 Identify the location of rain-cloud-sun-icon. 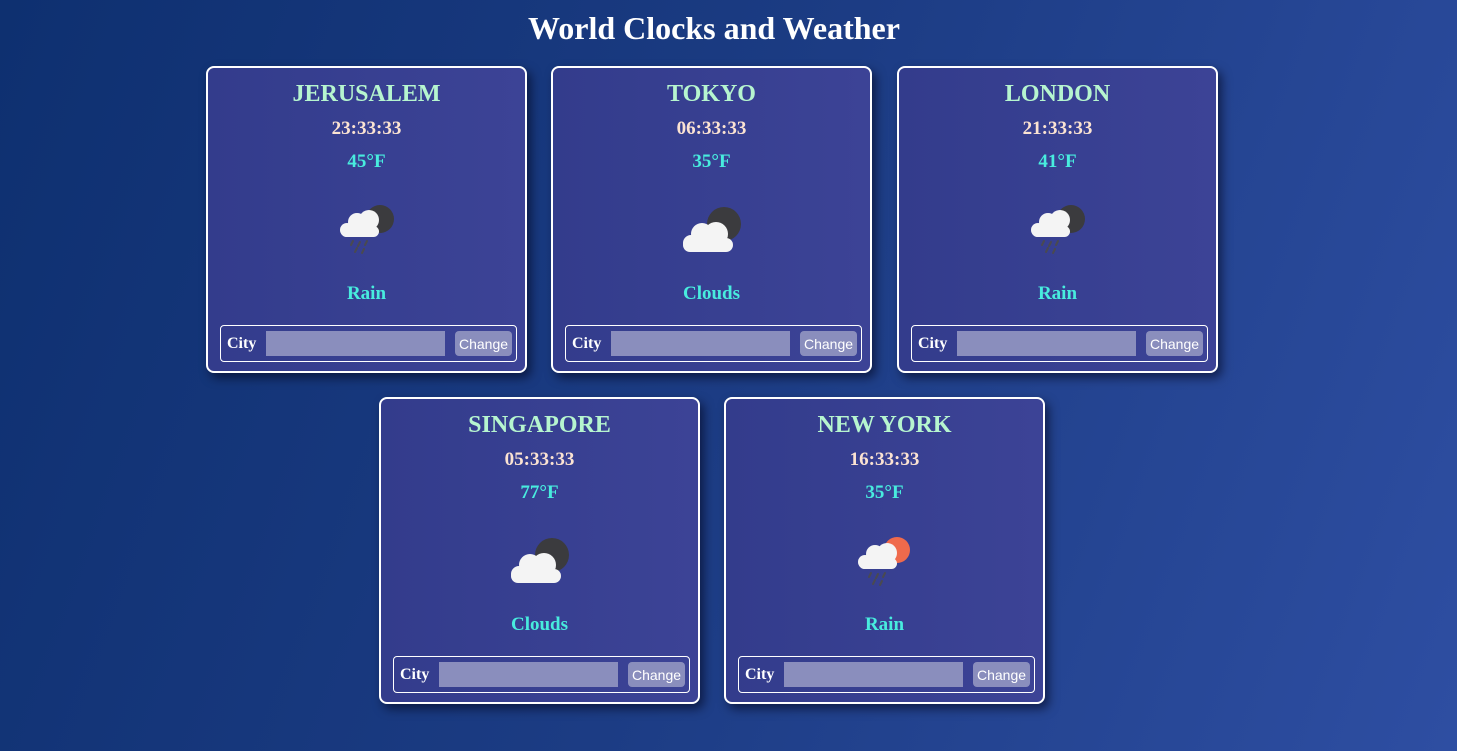
(883, 561).